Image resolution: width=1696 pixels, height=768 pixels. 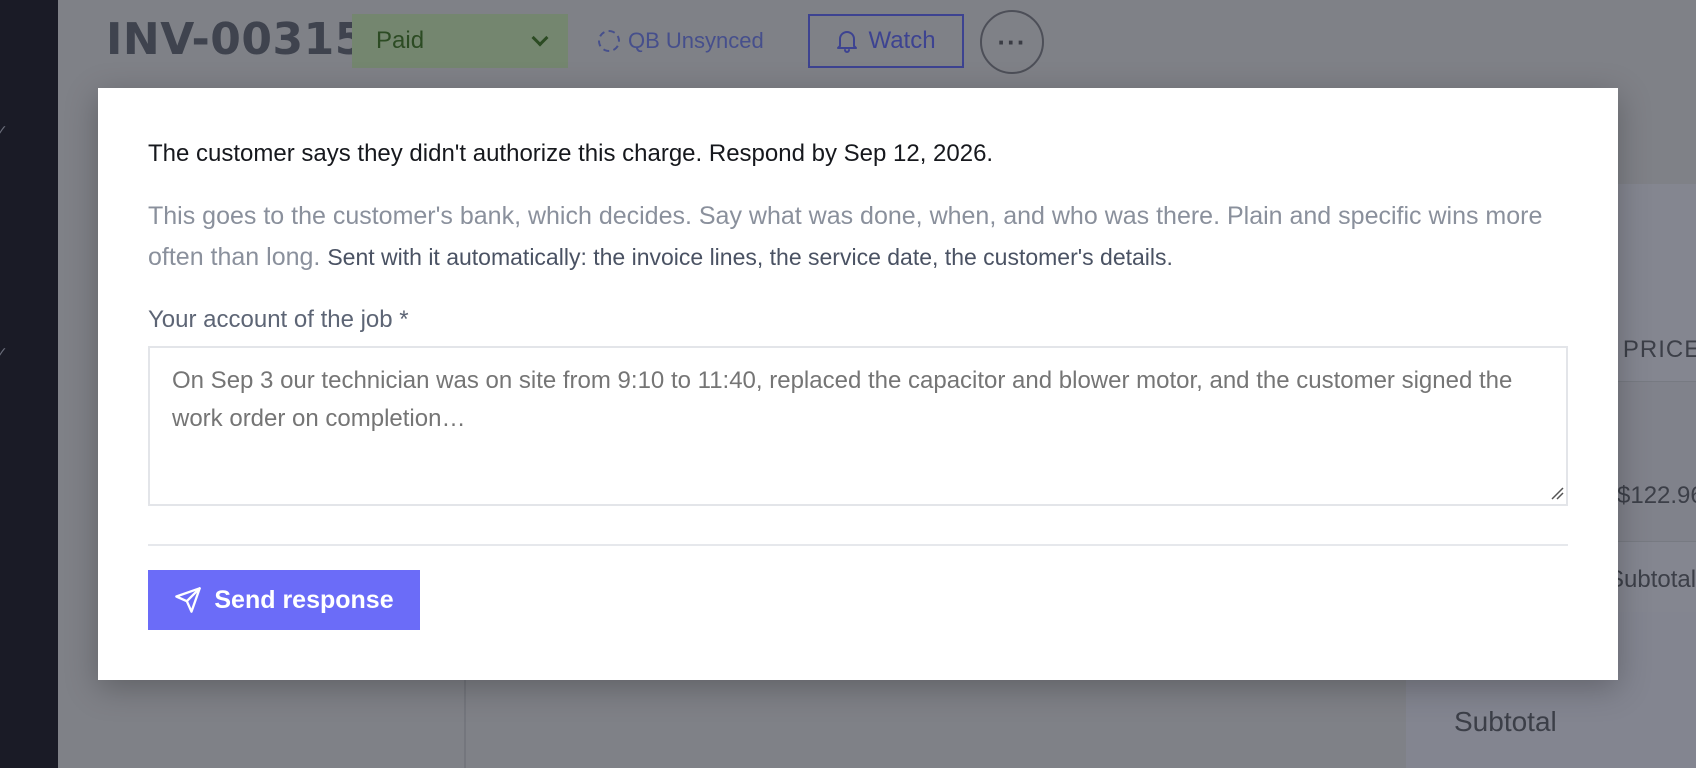 I want to click on send-response-button: Send response, so click(x=284, y=600).